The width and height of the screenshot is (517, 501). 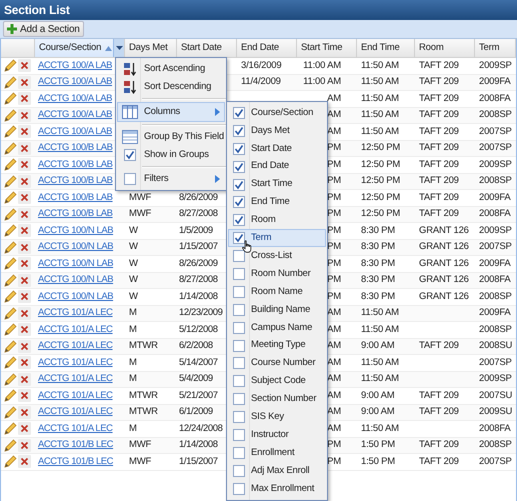 I want to click on menu-item: Max Enrollment, so click(x=277, y=489).